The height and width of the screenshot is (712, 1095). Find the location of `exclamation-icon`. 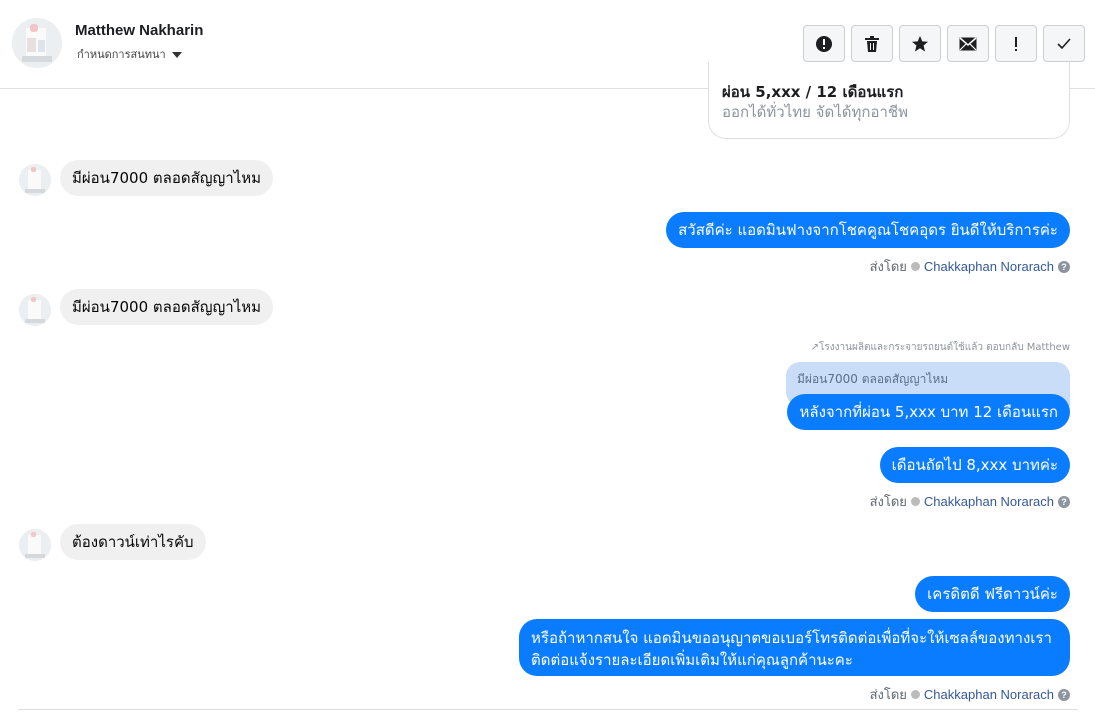

exclamation-icon is located at coordinates (1016, 43).